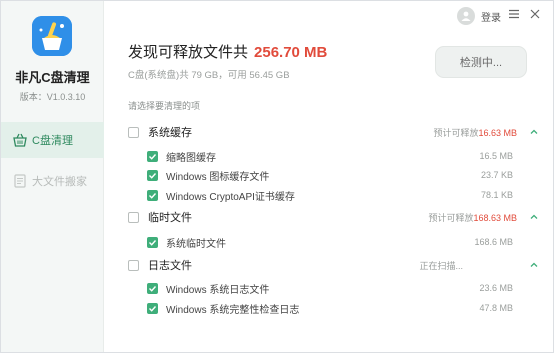 This screenshot has width=554, height=353. Describe the element at coordinates (345, 195) in the screenshot. I see `list-item: Windows CryptoAPI证书缓存 78.1 KB` at that location.